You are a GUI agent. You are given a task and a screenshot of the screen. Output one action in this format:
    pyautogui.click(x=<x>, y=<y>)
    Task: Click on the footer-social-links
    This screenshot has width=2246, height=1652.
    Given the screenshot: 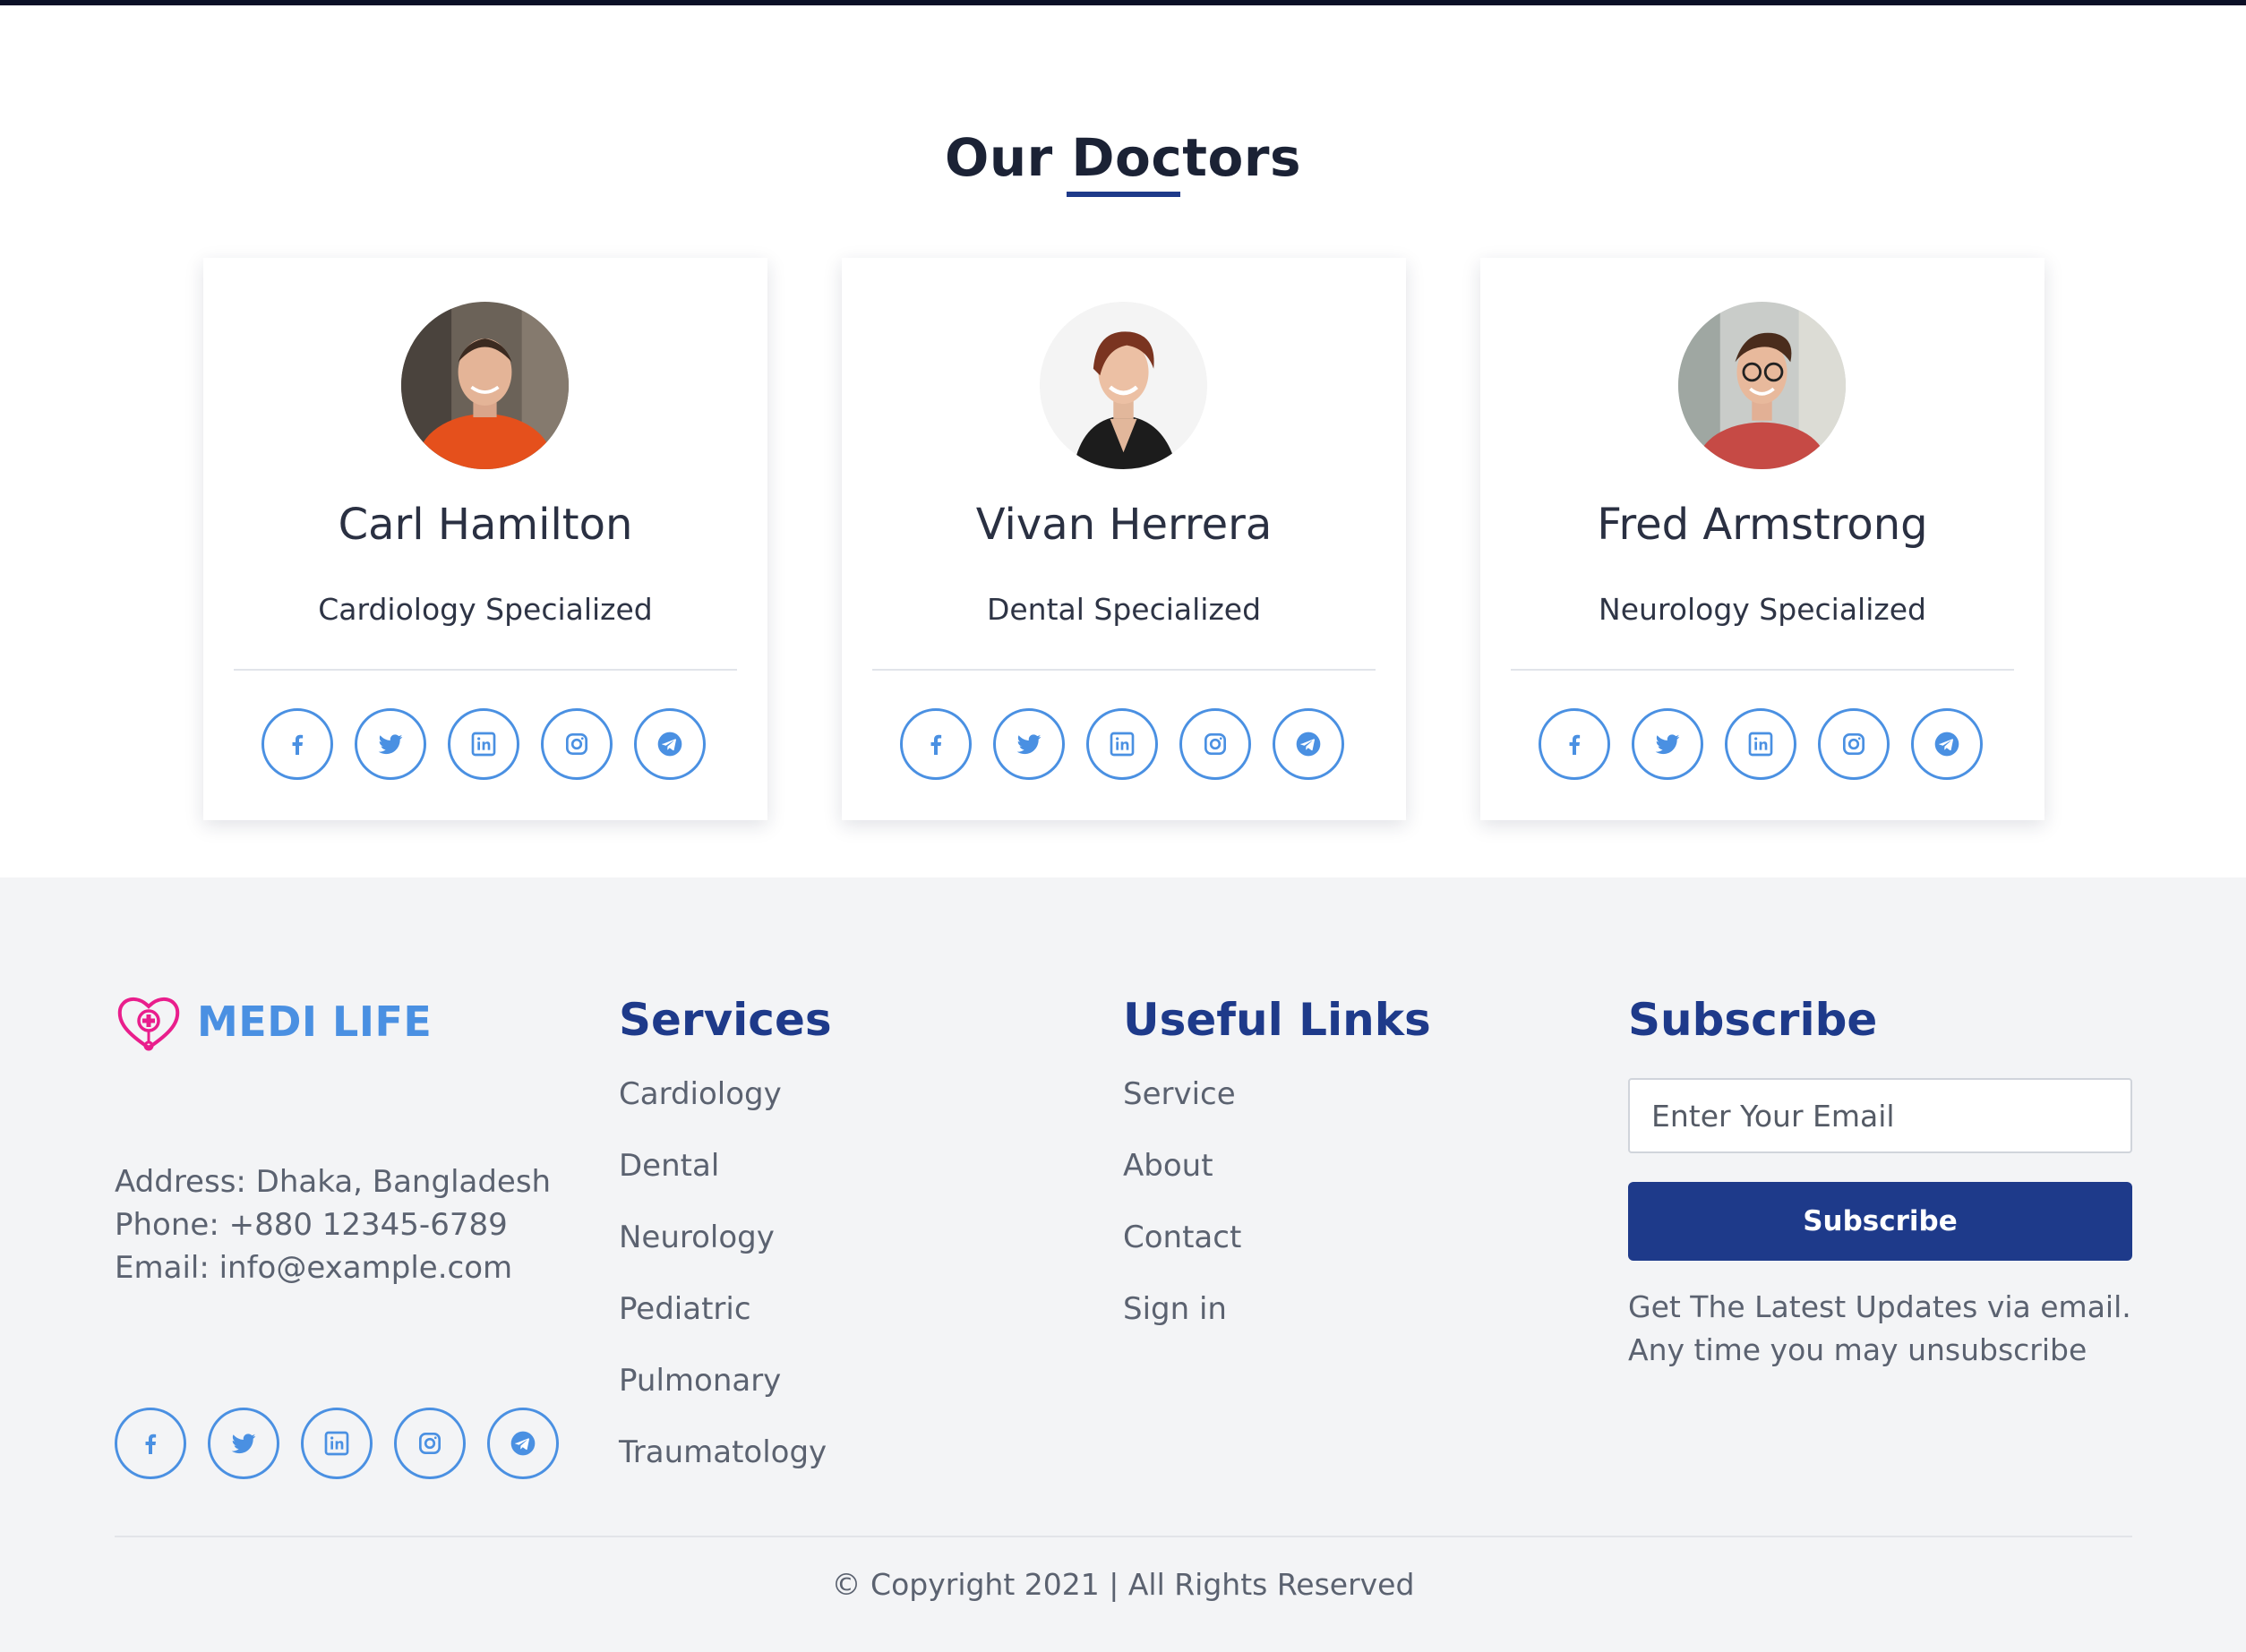 What is the action you would take?
    pyautogui.click(x=338, y=1443)
    